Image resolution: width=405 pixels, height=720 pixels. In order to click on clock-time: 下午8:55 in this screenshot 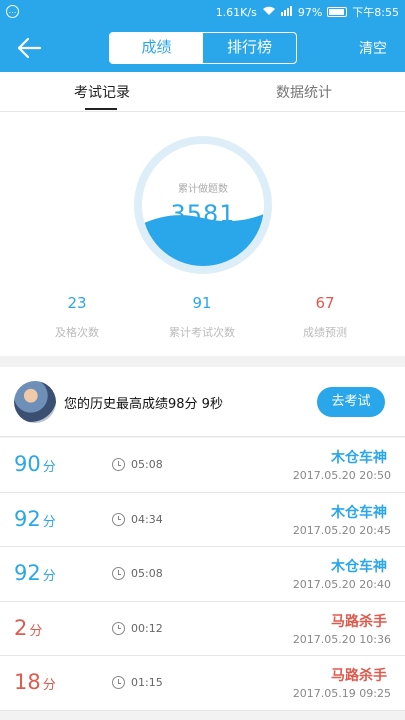, I will do `click(375, 12)`.